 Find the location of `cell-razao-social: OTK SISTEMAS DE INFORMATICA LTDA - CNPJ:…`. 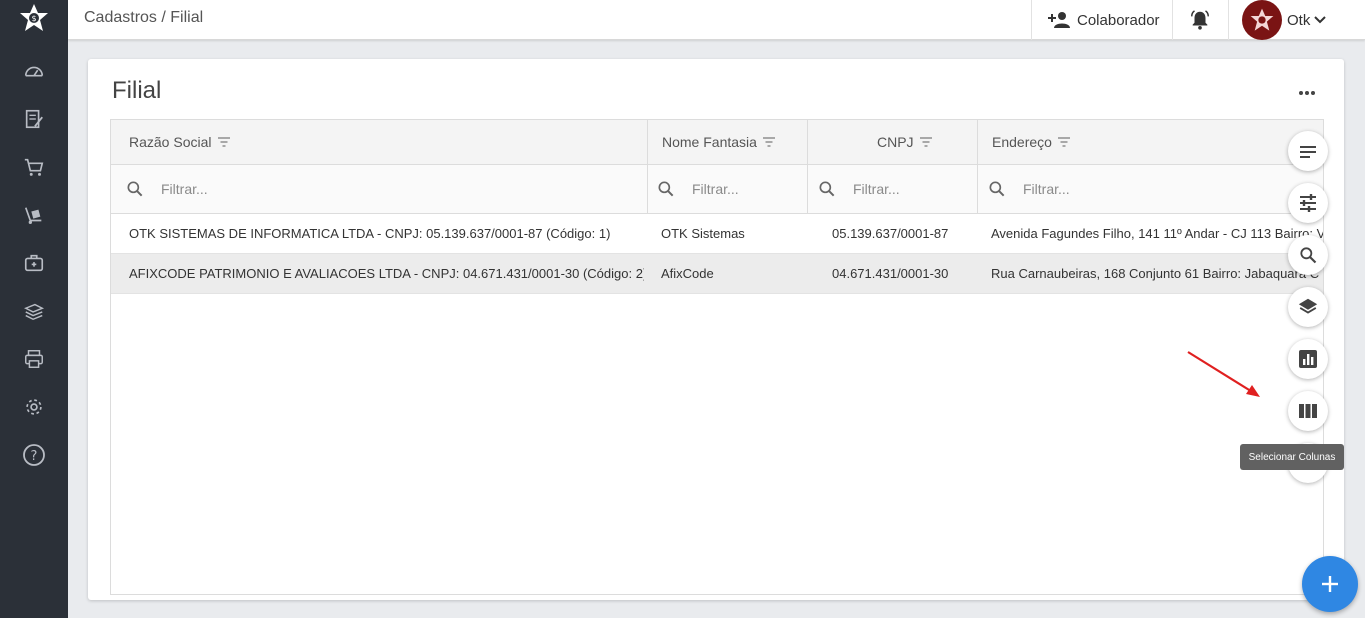

cell-razao-social: OTK SISTEMAS DE INFORMATICA LTDA - CNPJ:… is located at coordinates (370, 233).